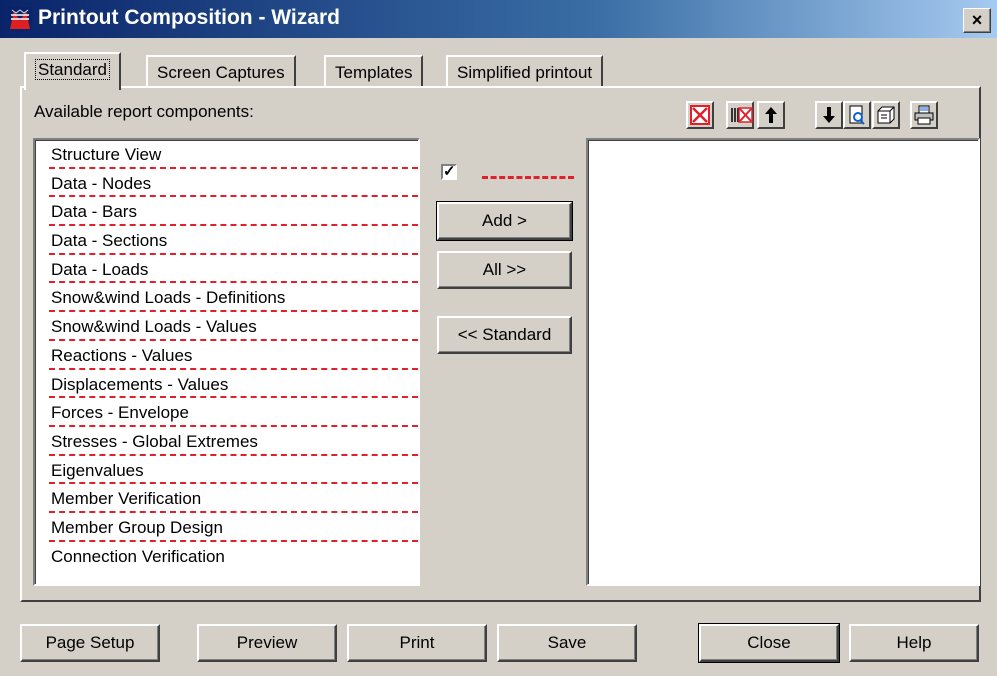  Describe the element at coordinates (233, 441) in the screenshot. I see `list-item: Stresses - Global Extremes` at that location.